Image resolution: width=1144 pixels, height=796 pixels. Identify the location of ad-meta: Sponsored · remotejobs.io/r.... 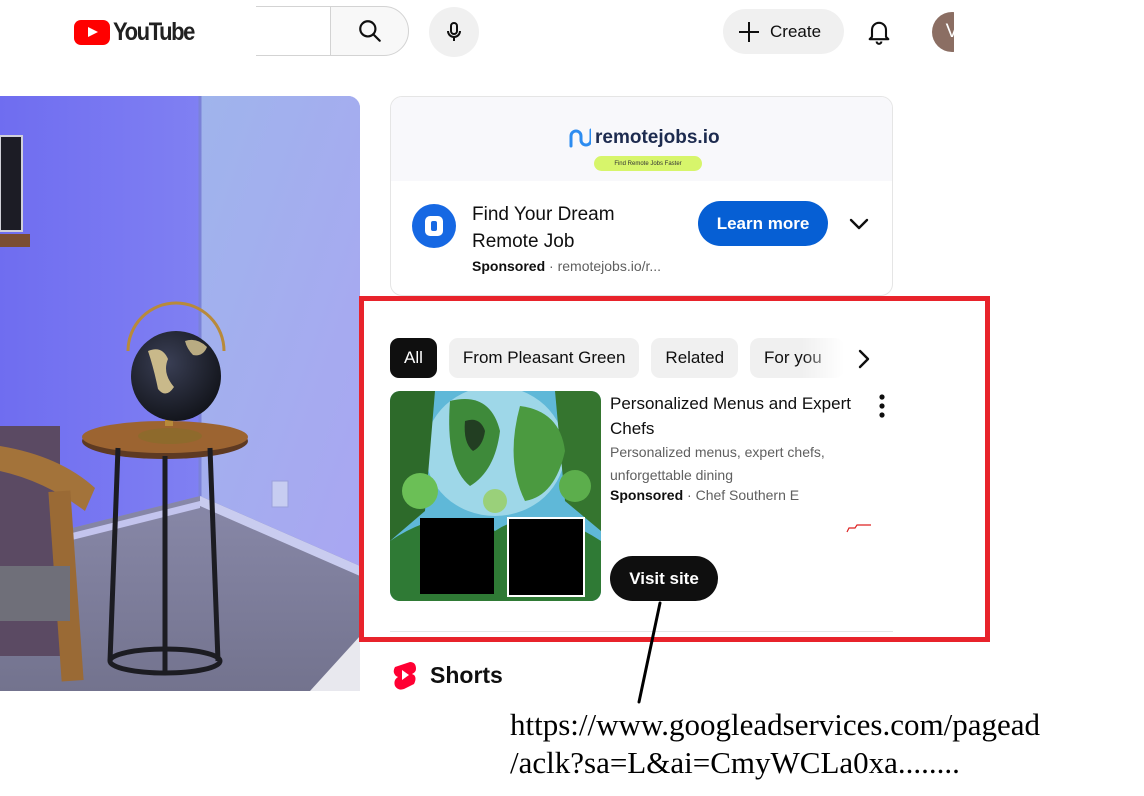
(566, 266).